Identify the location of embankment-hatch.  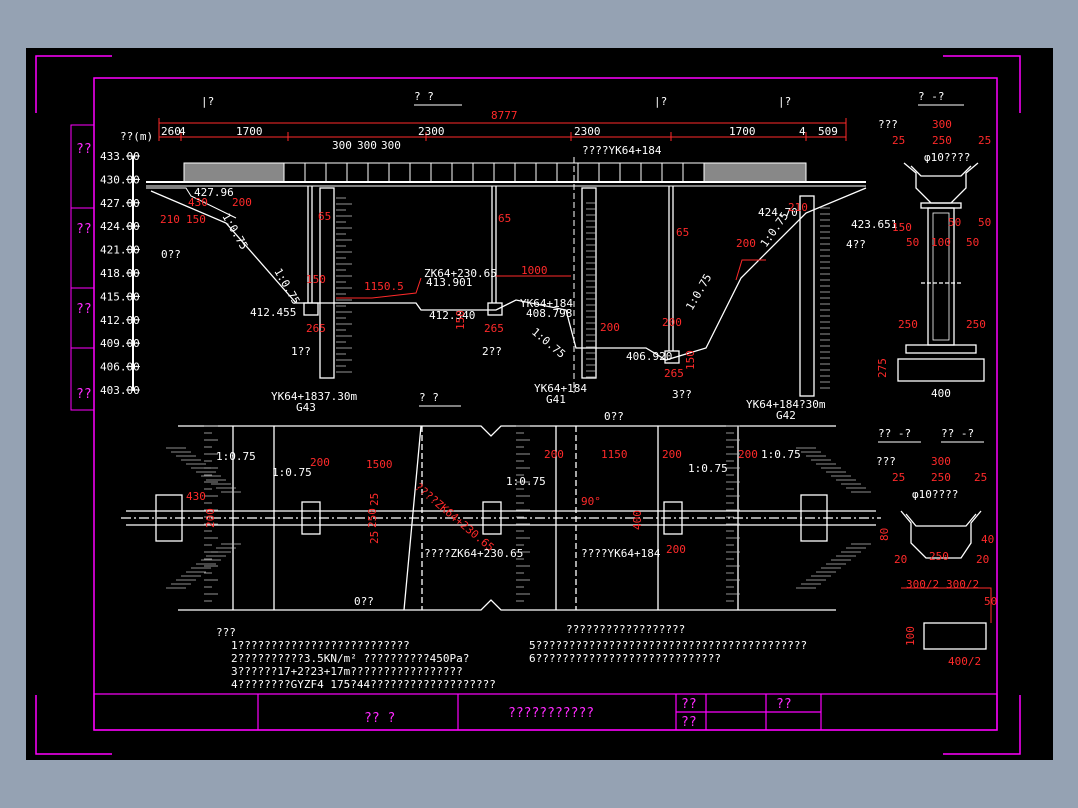
(583, 293).